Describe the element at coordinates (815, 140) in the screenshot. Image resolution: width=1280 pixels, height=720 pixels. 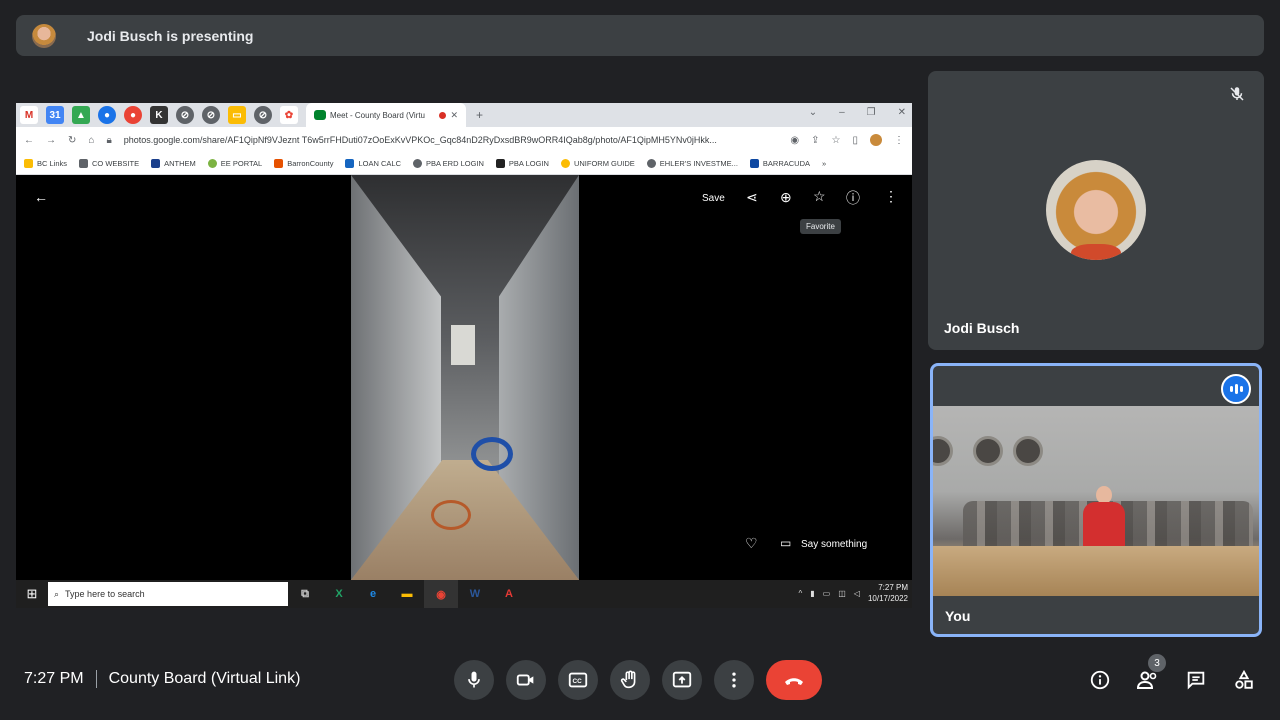
I see `share-icon: ⇪` at that location.